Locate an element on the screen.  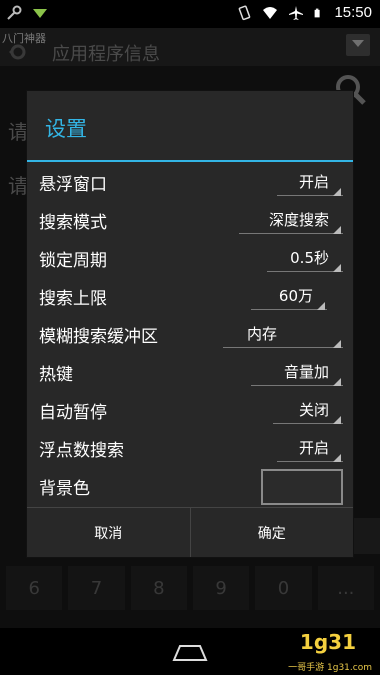
setting-hotkey: 热键 音量加 is located at coordinates (190, 373).